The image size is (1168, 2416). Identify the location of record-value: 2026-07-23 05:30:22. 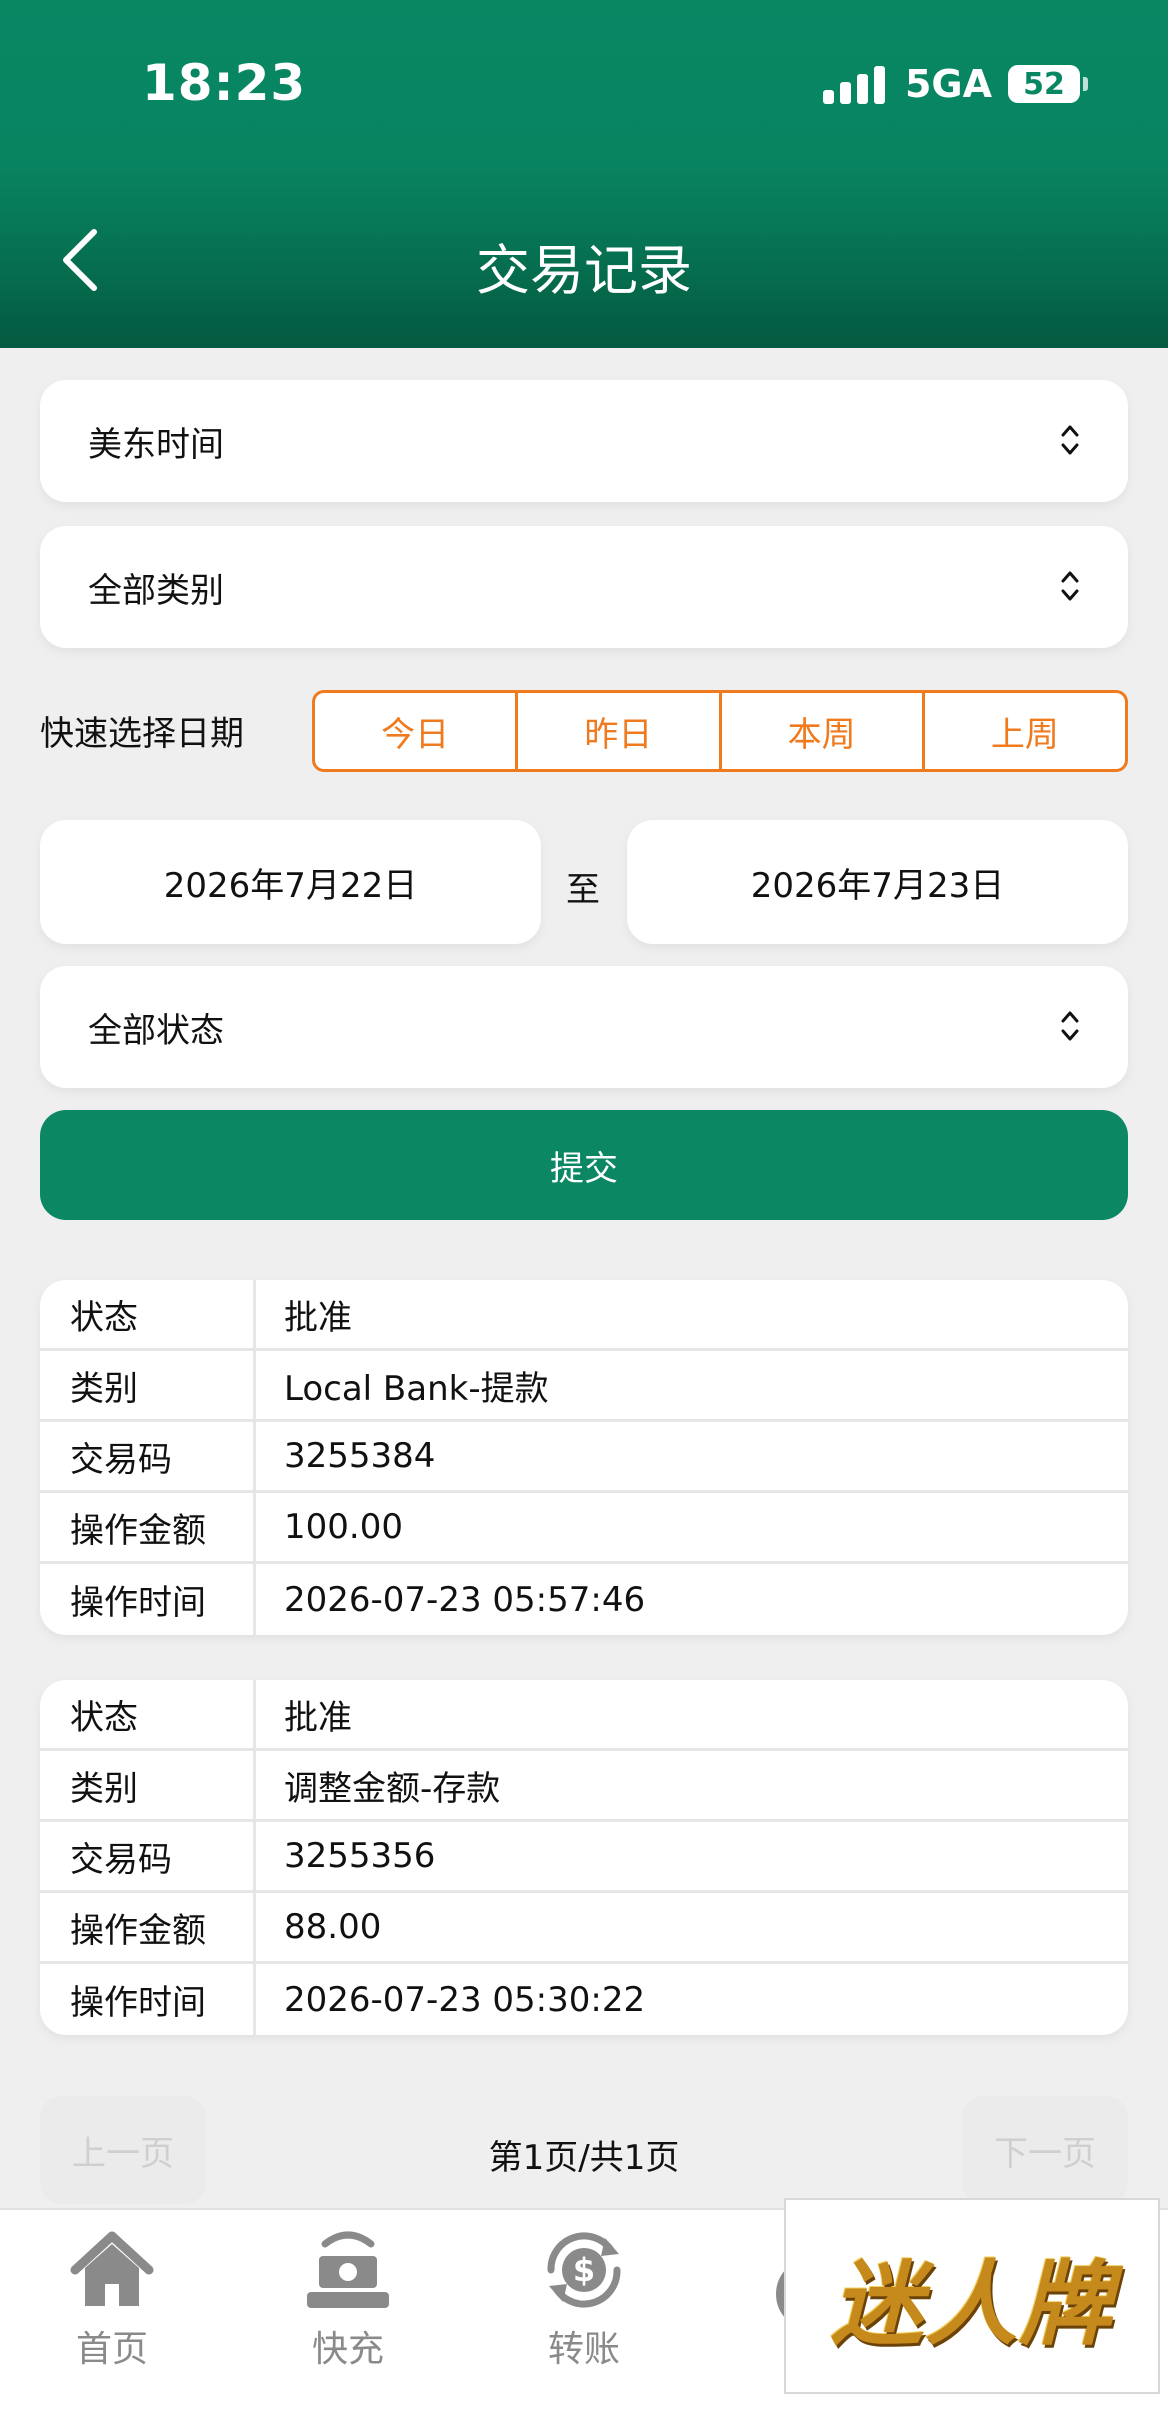
(465, 1999).